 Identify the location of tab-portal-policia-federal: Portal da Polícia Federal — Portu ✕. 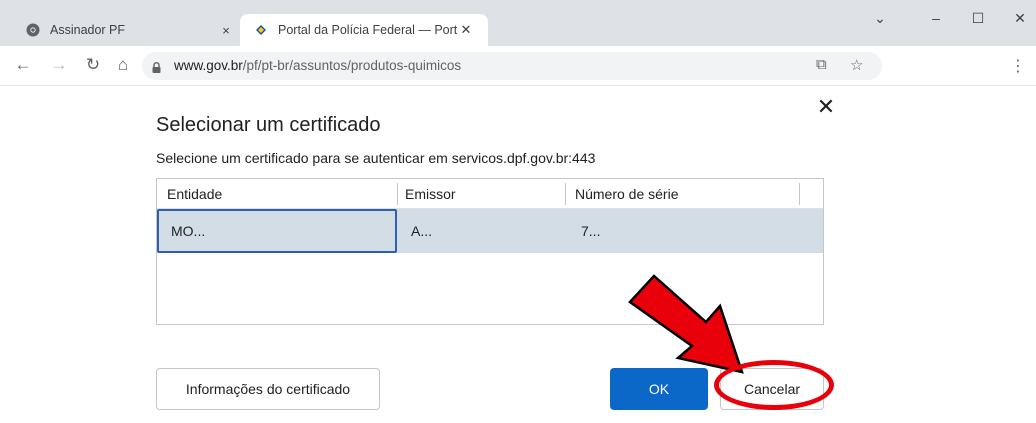
(364, 30).